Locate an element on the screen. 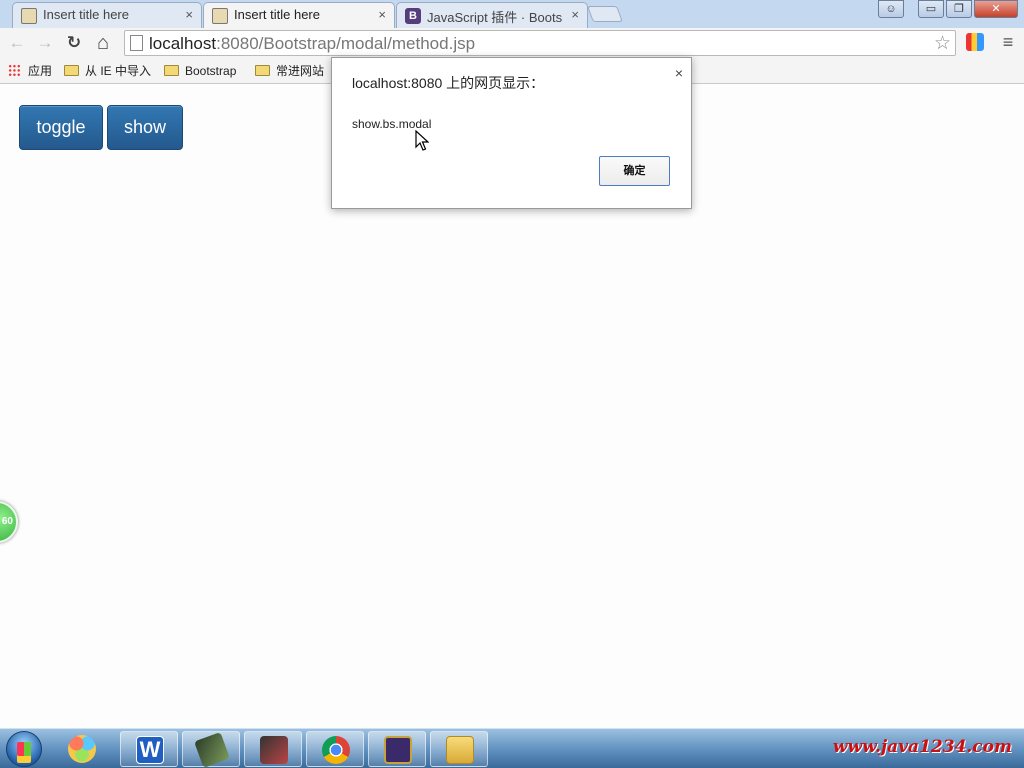  taskbar-app-media is located at coordinates (273, 749).